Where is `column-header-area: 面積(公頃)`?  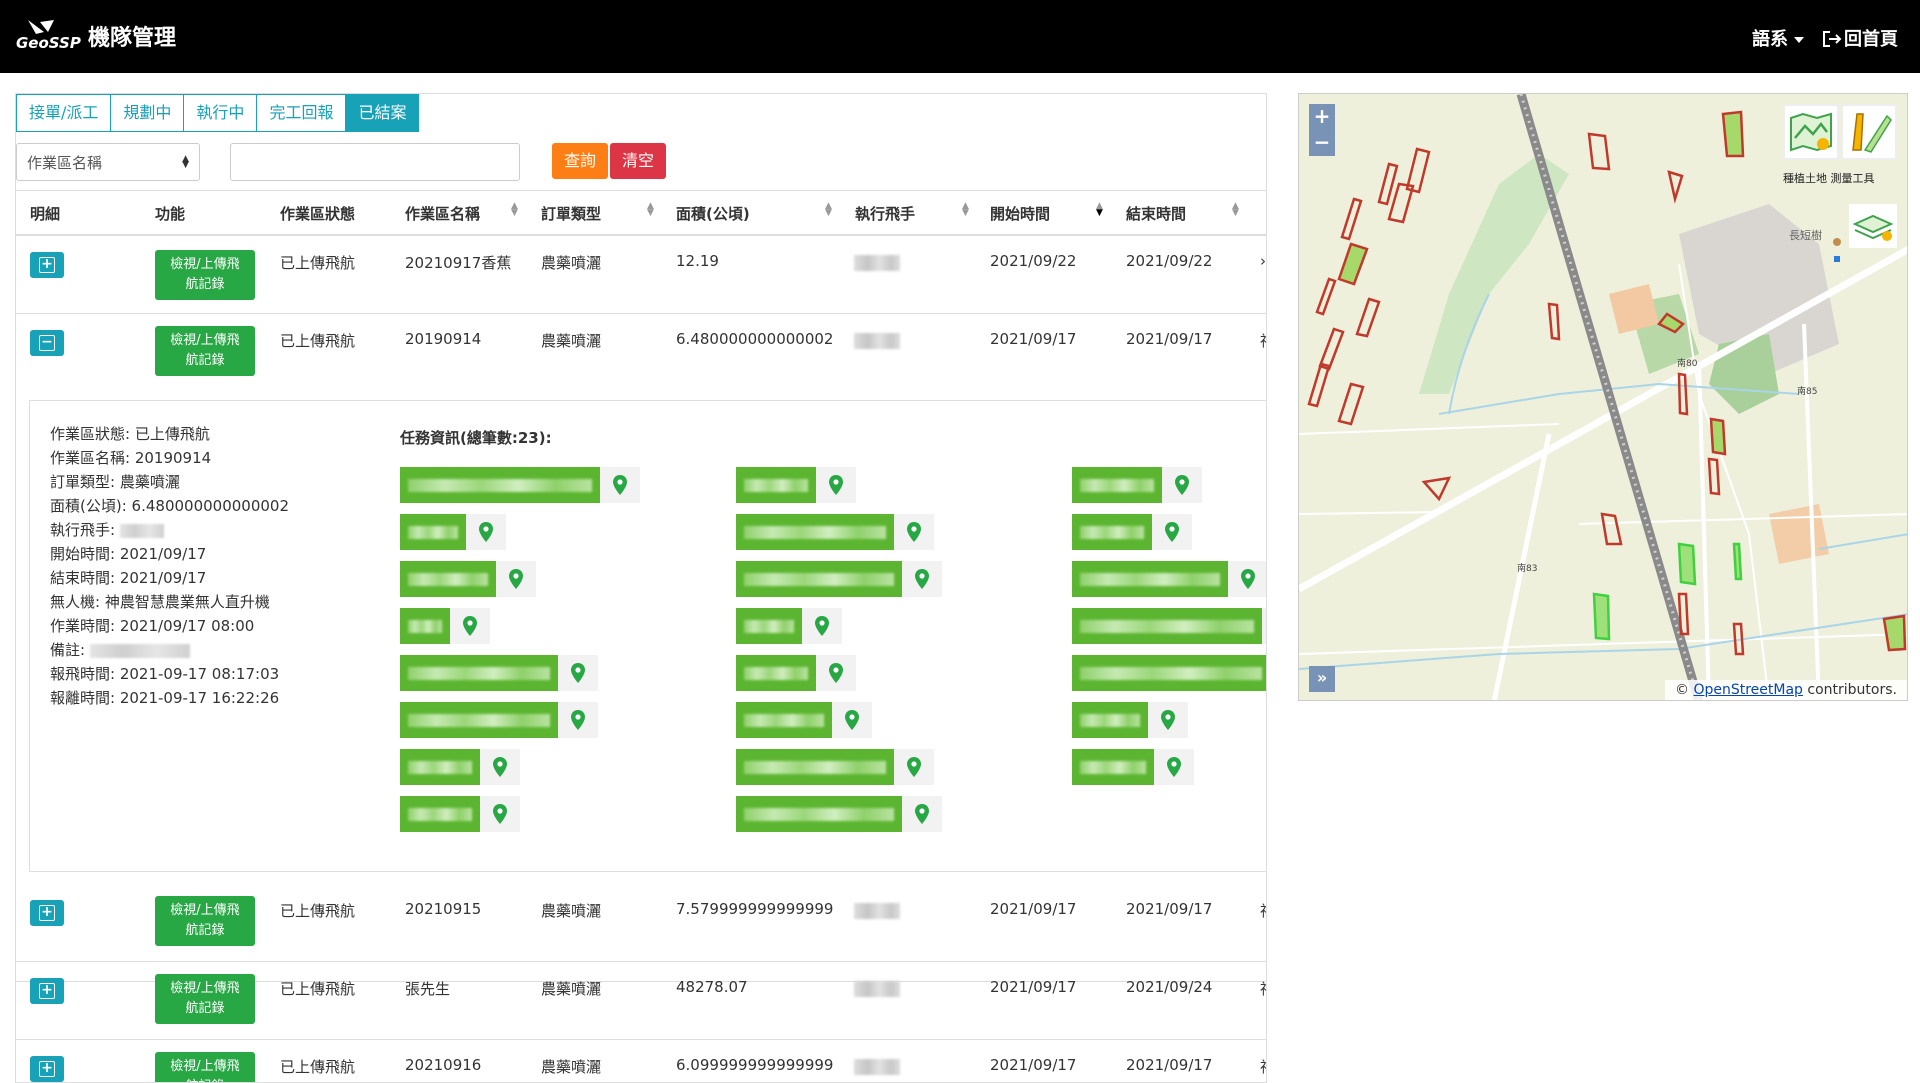 column-header-area: 面積(公頃) is located at coordinates (713, 213).